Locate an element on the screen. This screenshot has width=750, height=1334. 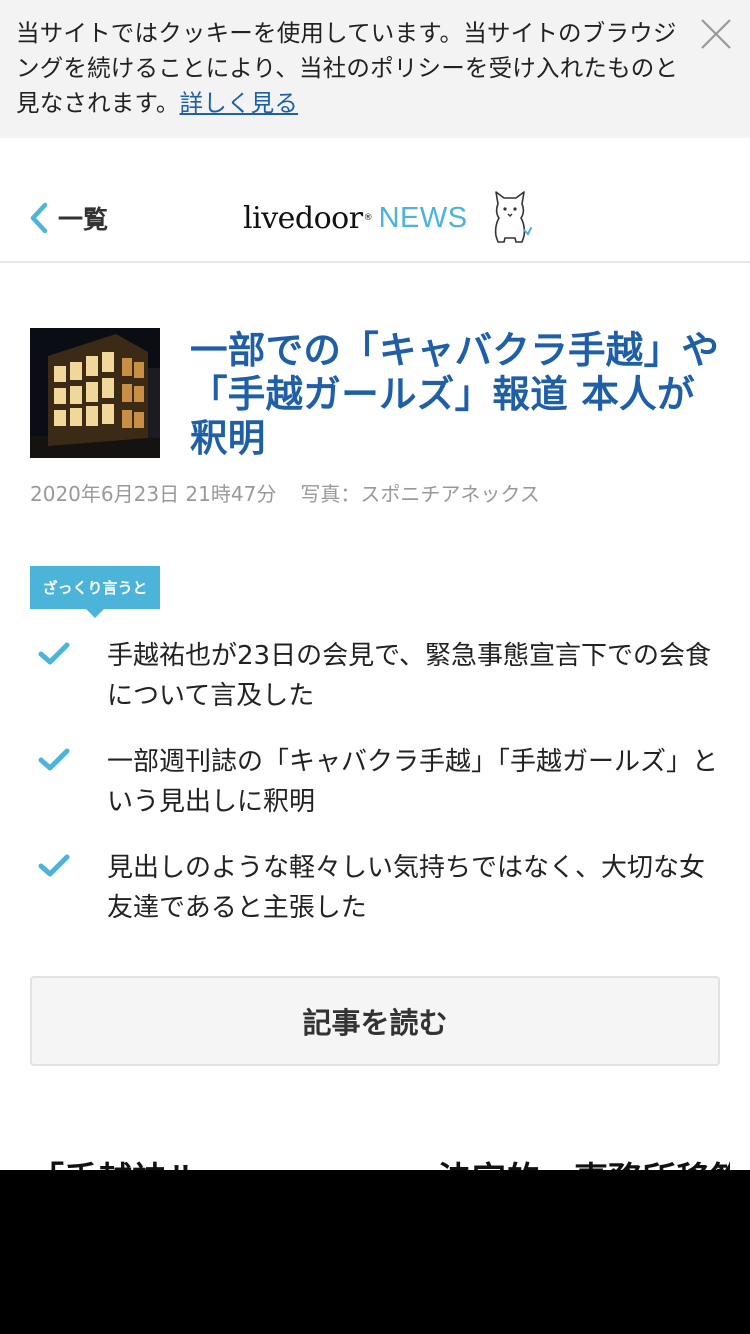
cookie-details-link: 詳しく見る is located at coordinates (239, 103).